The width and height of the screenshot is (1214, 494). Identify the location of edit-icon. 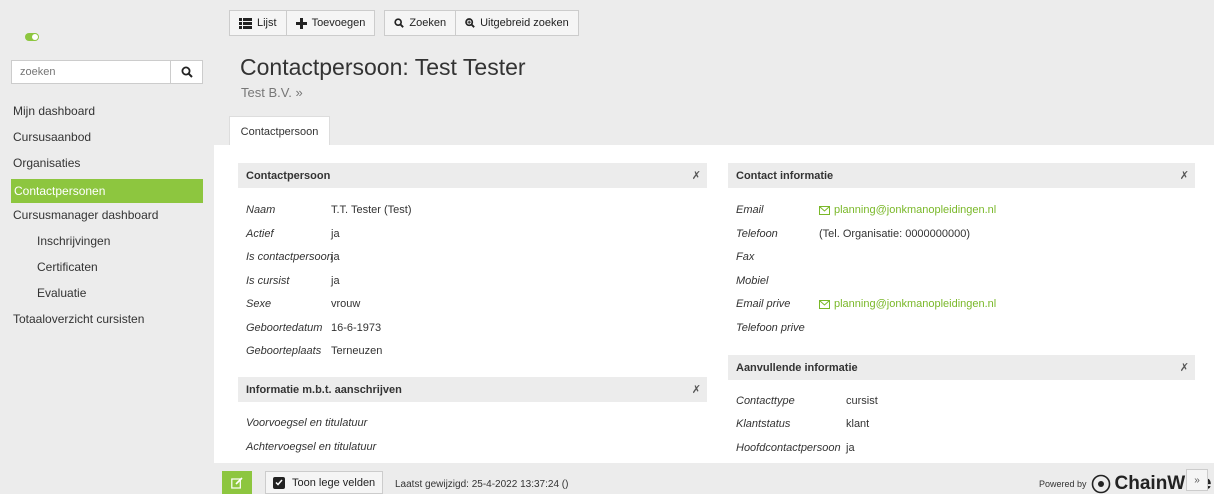
(237, 482).